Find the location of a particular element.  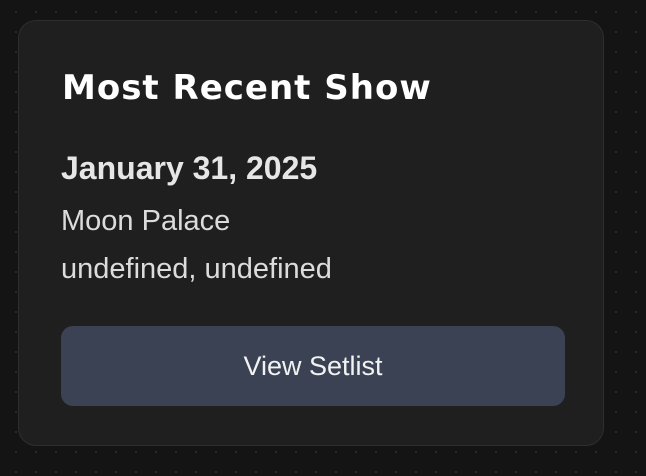

show-venue: Moon Palace is located at coordinates (146, 221).